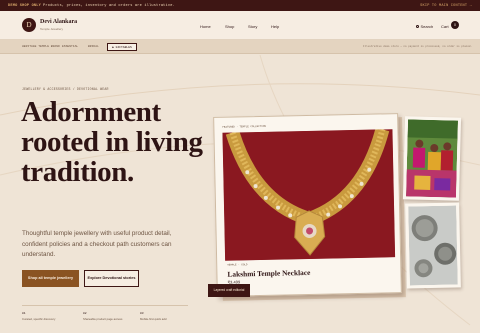  I want to click on collection-chip-giftables: ◆ GIFTABLES, so click(122, 47).